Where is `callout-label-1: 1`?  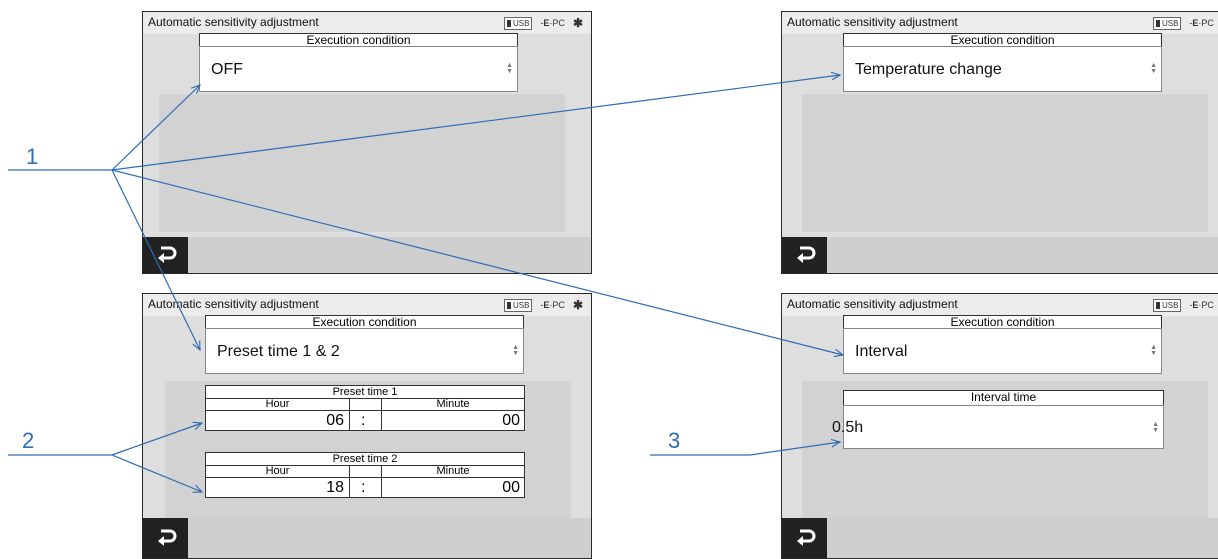
callout-label-1: 1 is located at coordinates (32, 156).